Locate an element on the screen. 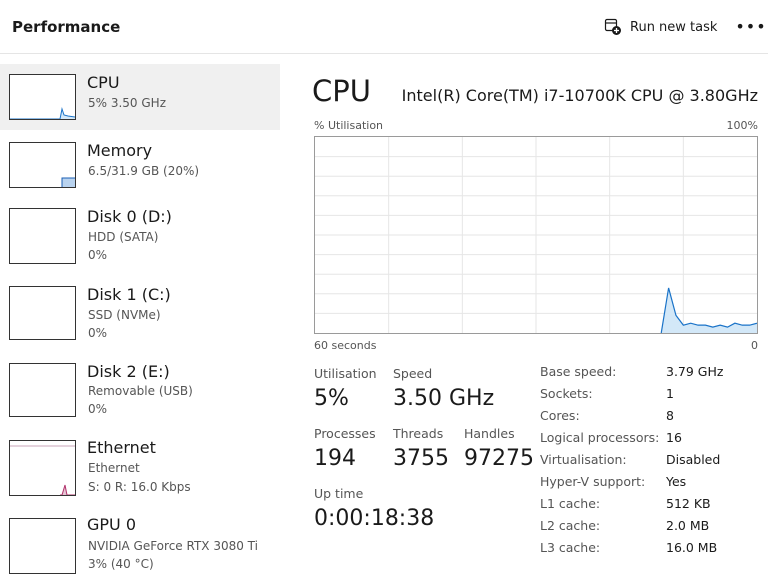 The image size is (768, 575). property-row: Cores: 8 is located at coordinates (654, 419).